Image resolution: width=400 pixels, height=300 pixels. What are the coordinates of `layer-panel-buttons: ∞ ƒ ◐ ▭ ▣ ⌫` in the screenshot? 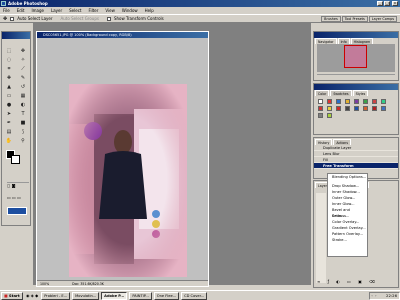 It's located at (356, 282).